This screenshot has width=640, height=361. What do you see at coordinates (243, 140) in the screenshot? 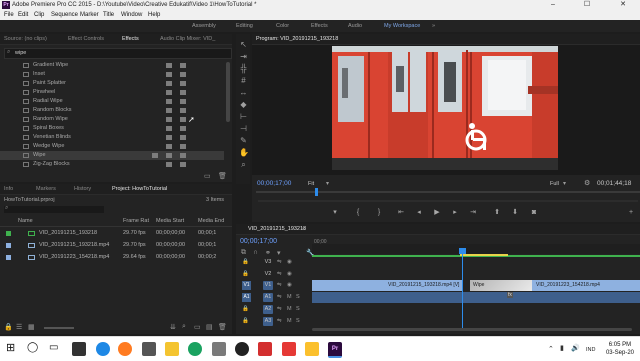
I see `pen-tool-icon: ✎` at bounding box center [243, 140].